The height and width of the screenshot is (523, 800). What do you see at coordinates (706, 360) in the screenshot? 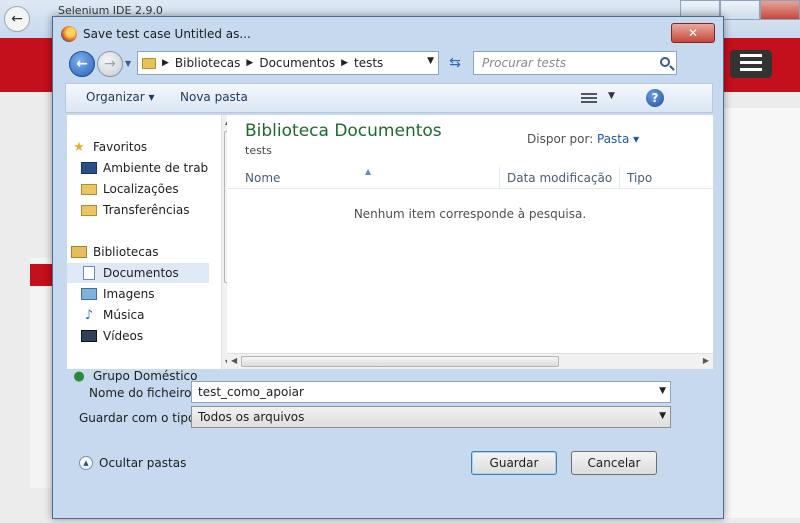
I see `scroll-right-icon: ▶` at bounding box center [706, 360].